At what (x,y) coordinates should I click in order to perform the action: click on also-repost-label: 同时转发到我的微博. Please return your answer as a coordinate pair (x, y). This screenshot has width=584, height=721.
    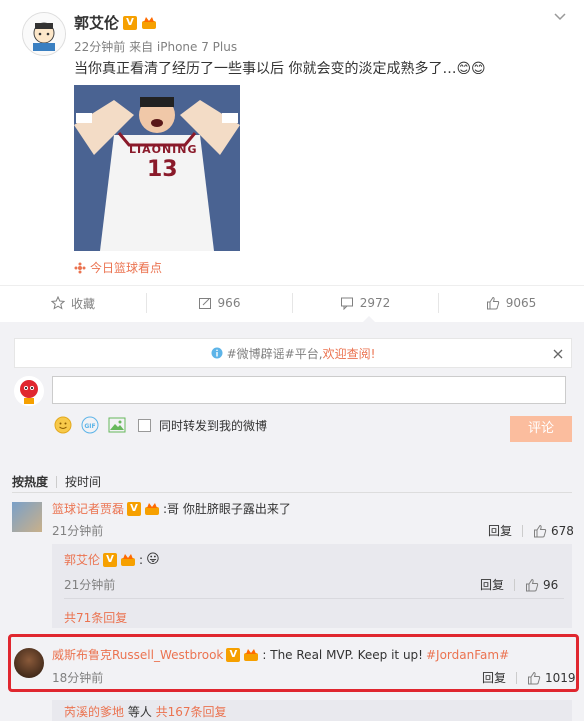
    Looking at the image, I should click on (213, 425).